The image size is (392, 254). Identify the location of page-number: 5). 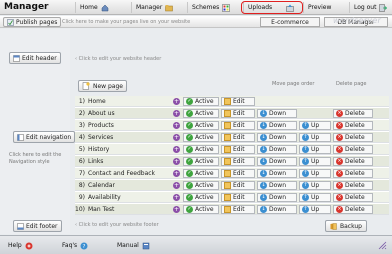
(81, 149).